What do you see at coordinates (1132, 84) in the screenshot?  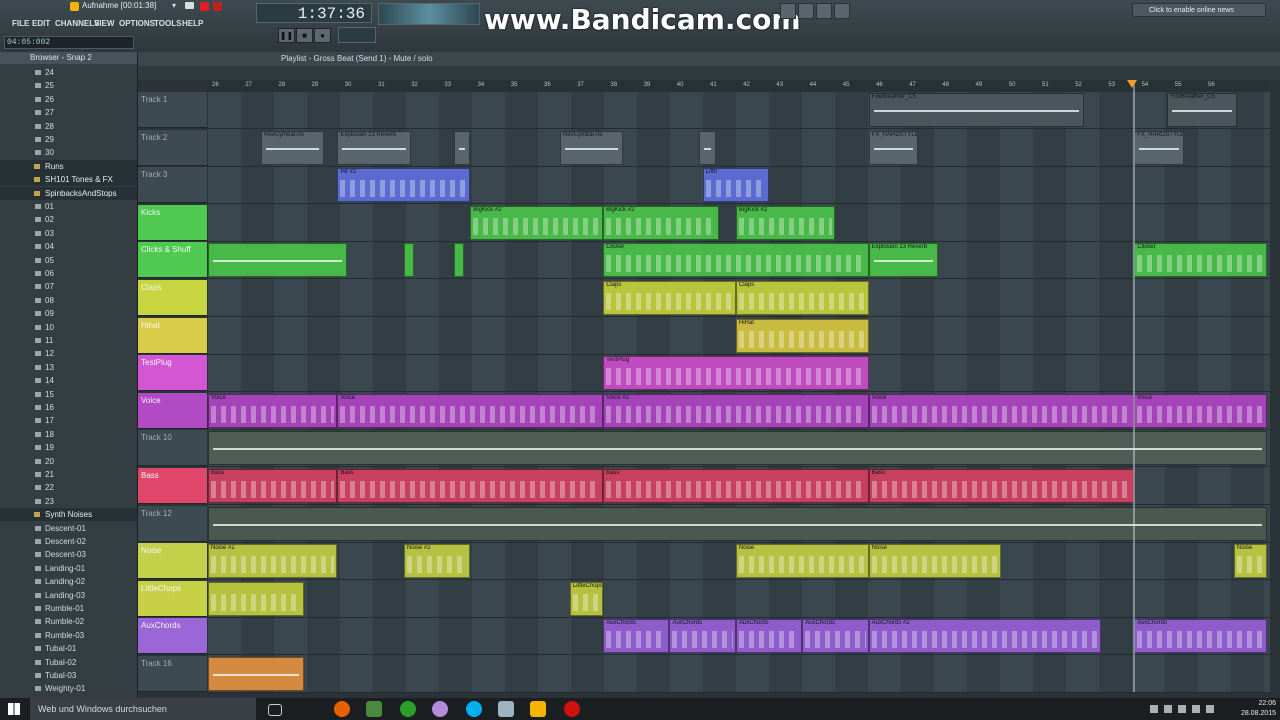 I see `playhead-marker-icon` at bounding box center [1132, 84].